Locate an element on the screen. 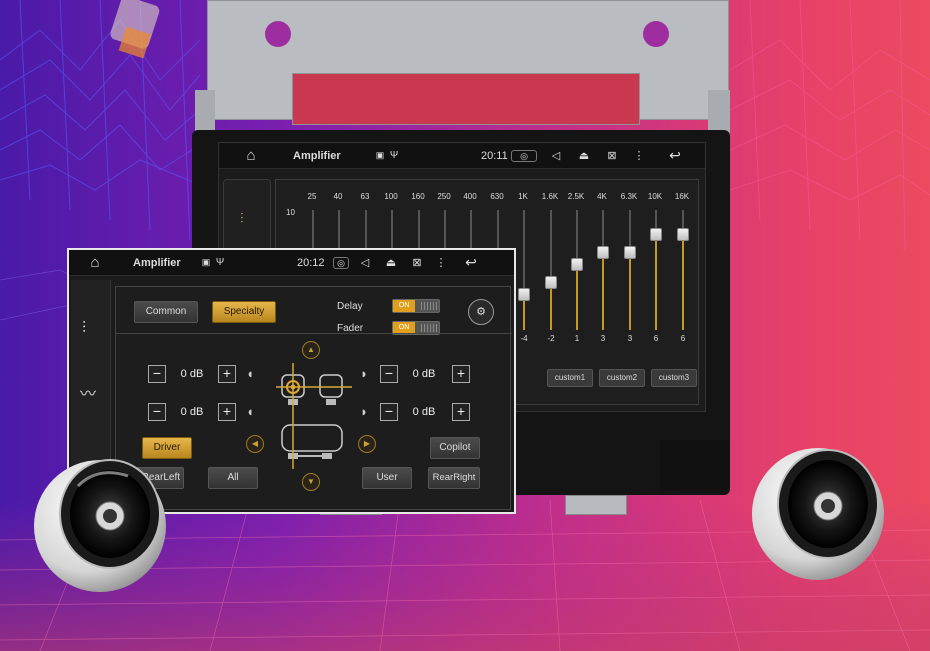 The width and height of the screenshot is (930, 651). frame-opening is located at coordinates (466, 99).